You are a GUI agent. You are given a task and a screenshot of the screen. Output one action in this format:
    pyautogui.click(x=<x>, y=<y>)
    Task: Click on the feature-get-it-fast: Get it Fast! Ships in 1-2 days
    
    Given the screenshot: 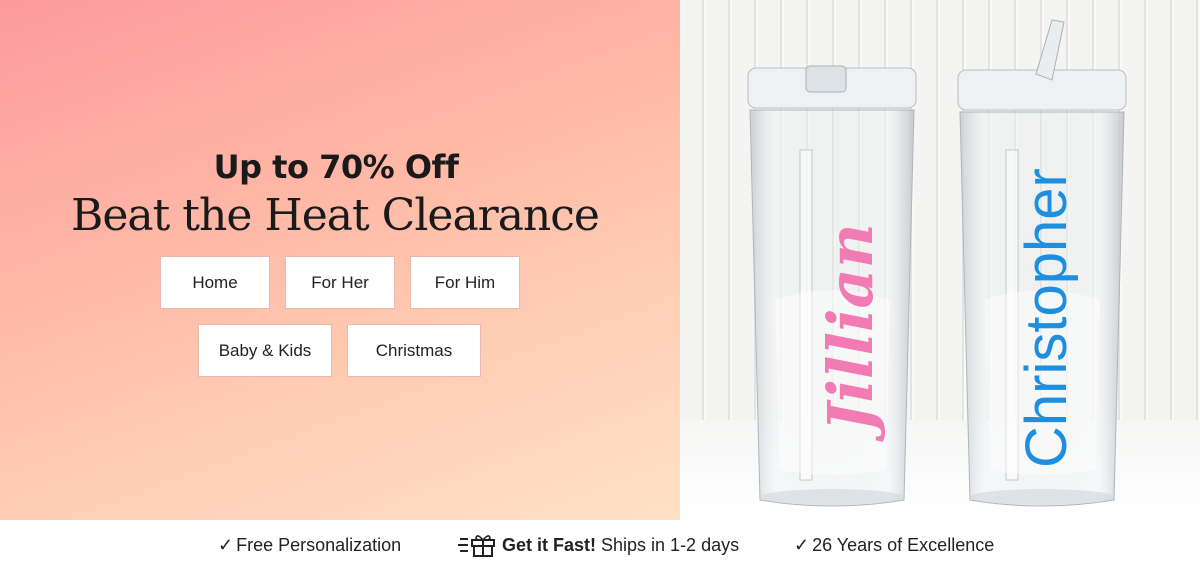 What is the action you would take?
    pyautogui.click(x=598, y=545)
    